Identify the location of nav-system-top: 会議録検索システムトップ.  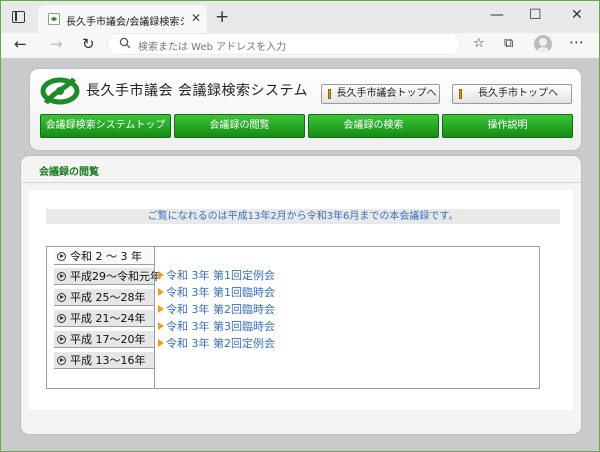
(105, 126).